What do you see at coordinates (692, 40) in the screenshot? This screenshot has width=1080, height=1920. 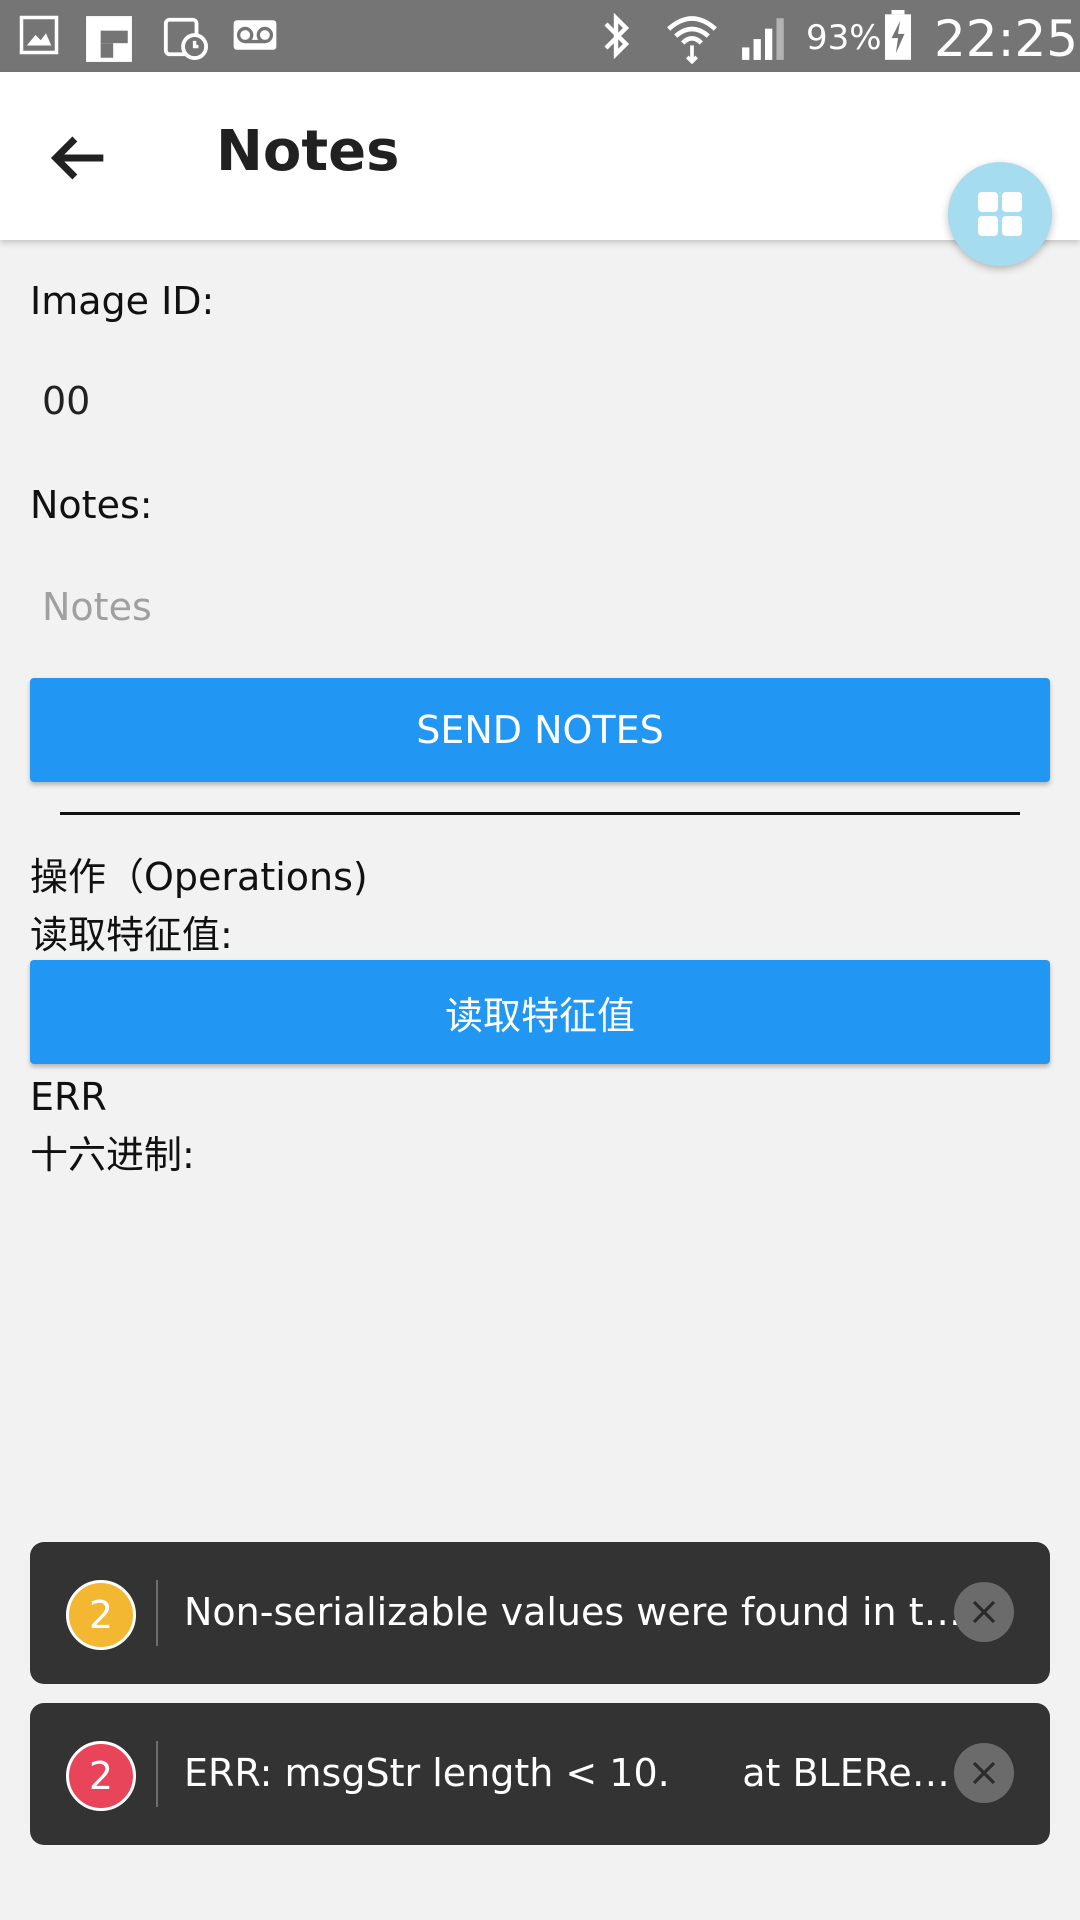 I see `wifi-icon` at bounding box center [692, 40].